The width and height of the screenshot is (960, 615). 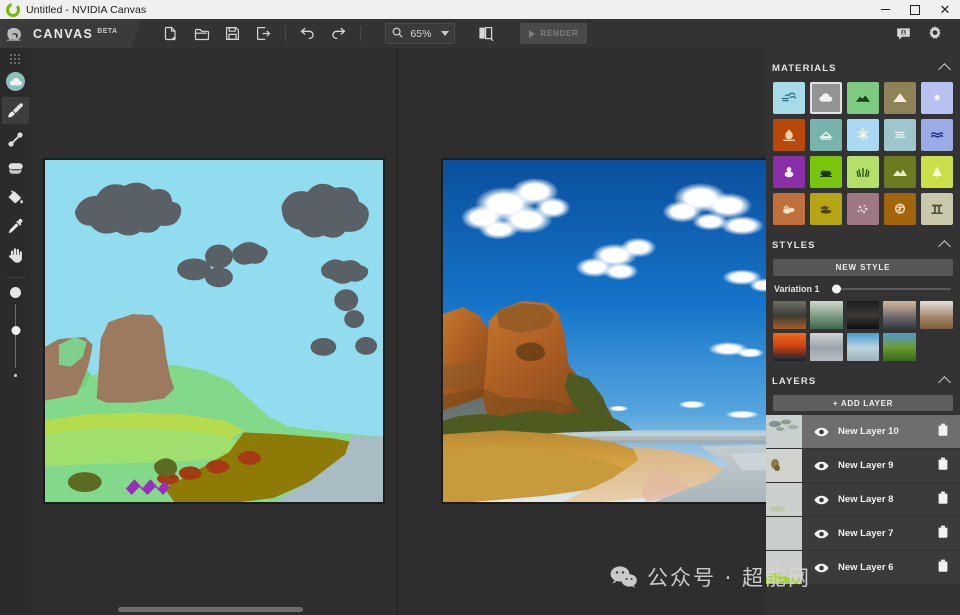 What do you see at coordinates (15, 81) in the screenshot?
I see `material-swatch-tool` at bounding box center [15, 81].